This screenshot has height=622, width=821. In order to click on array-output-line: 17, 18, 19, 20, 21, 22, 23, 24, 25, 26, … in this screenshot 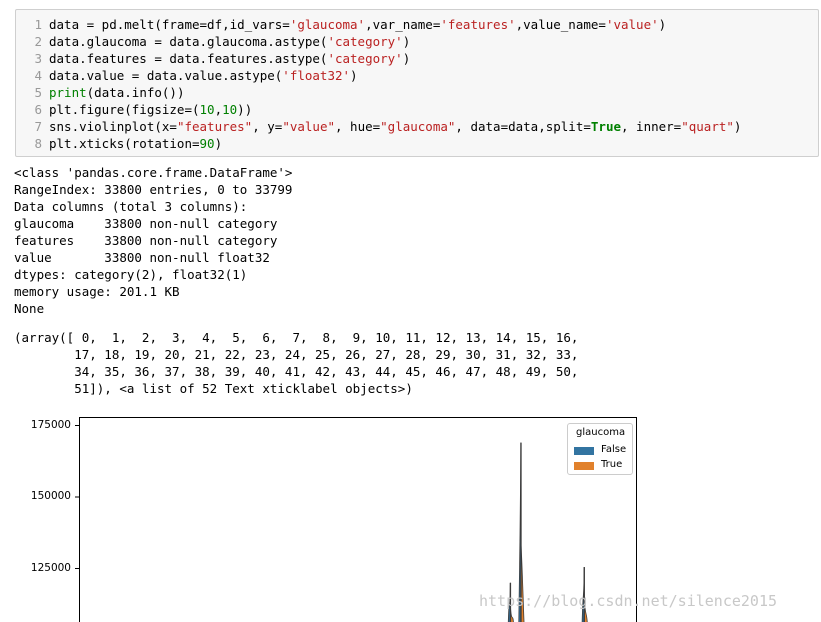, I will do `click(296, 354)`.